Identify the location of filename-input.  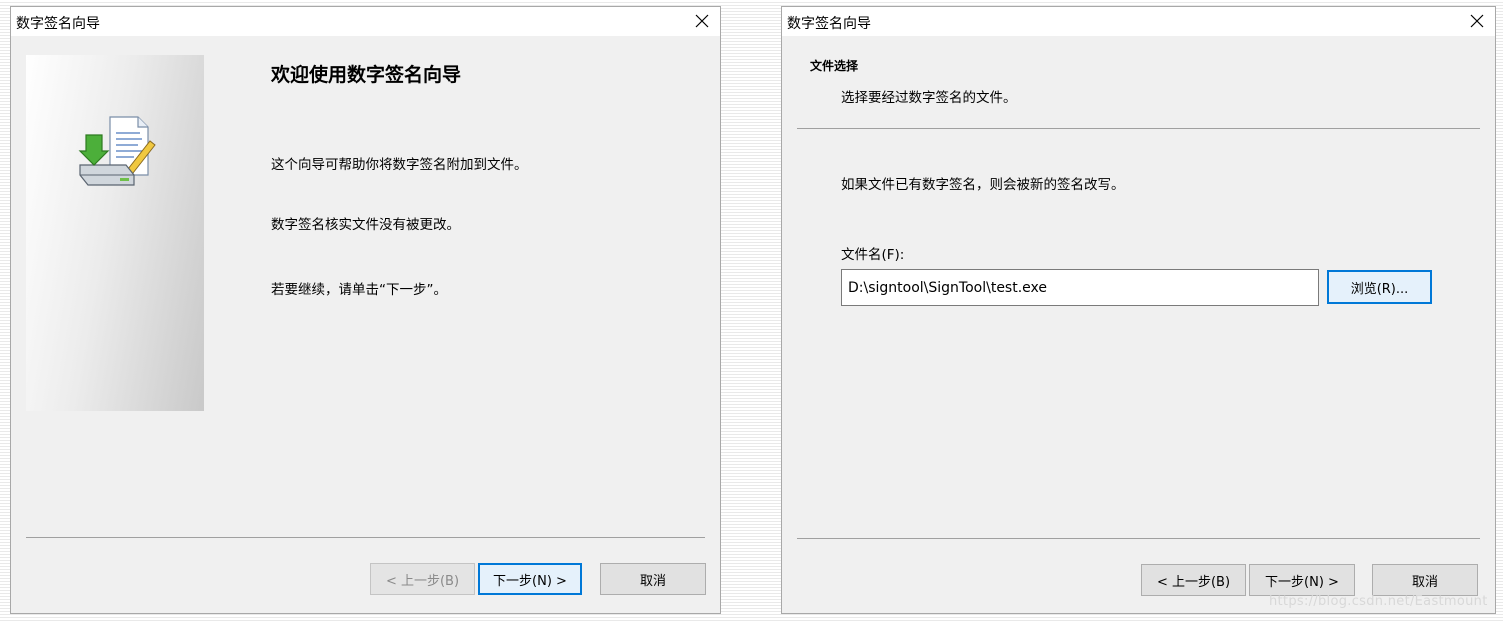
(1080, 287).